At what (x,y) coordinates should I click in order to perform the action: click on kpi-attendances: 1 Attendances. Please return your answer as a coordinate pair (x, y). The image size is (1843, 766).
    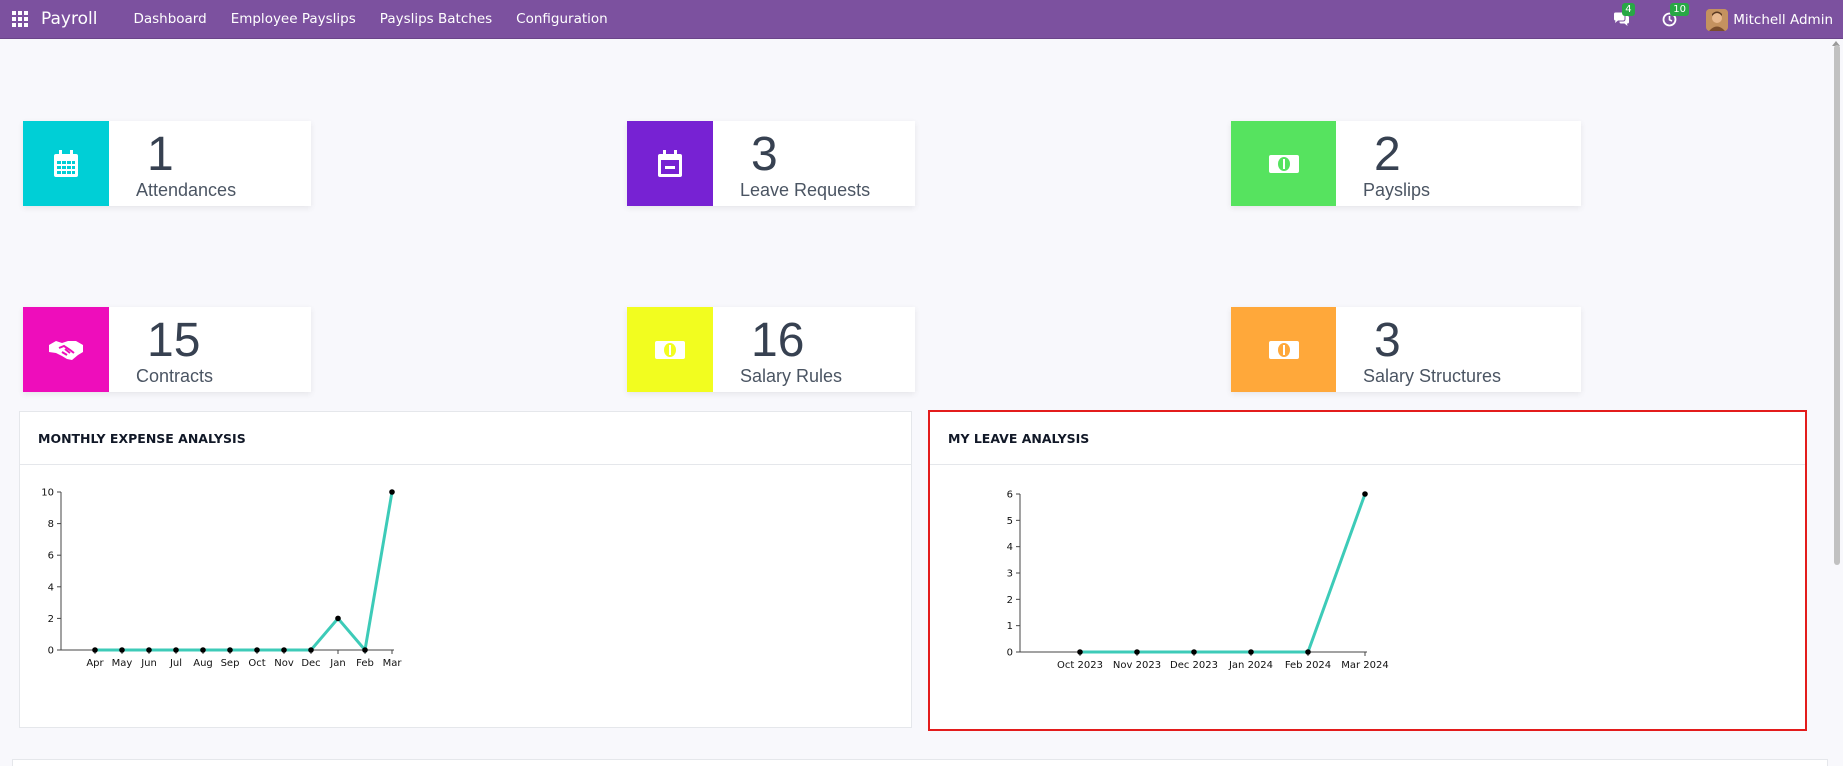
    Looking at the image, I should click on (167, 163).